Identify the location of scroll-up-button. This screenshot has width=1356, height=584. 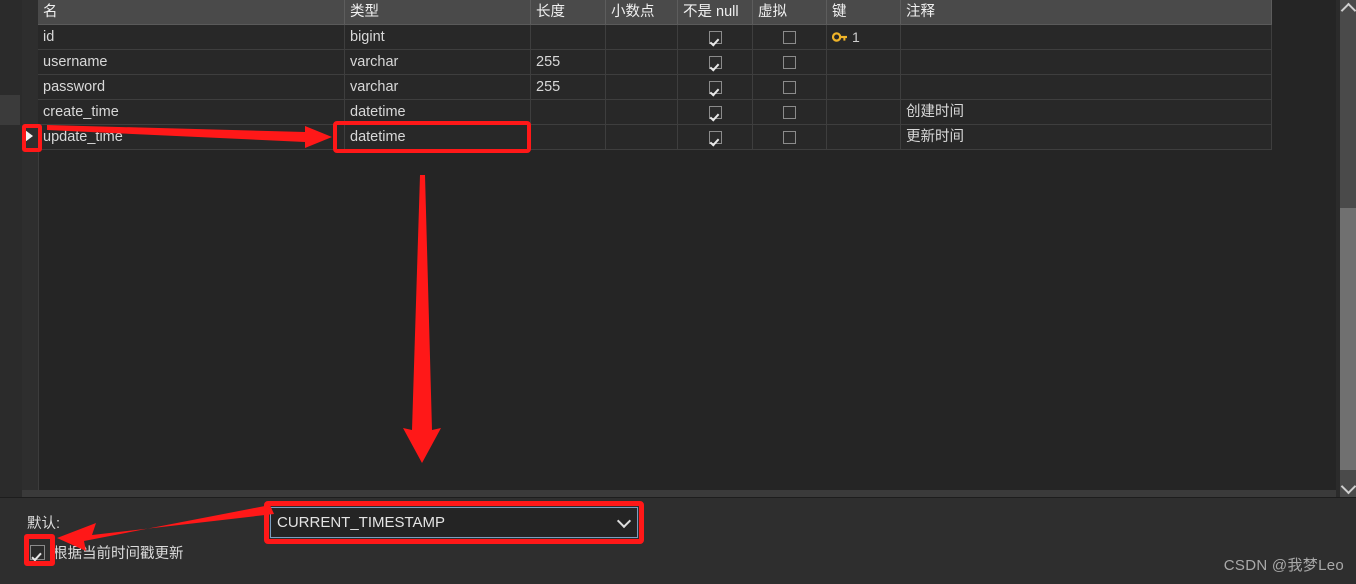
(1348, 9).